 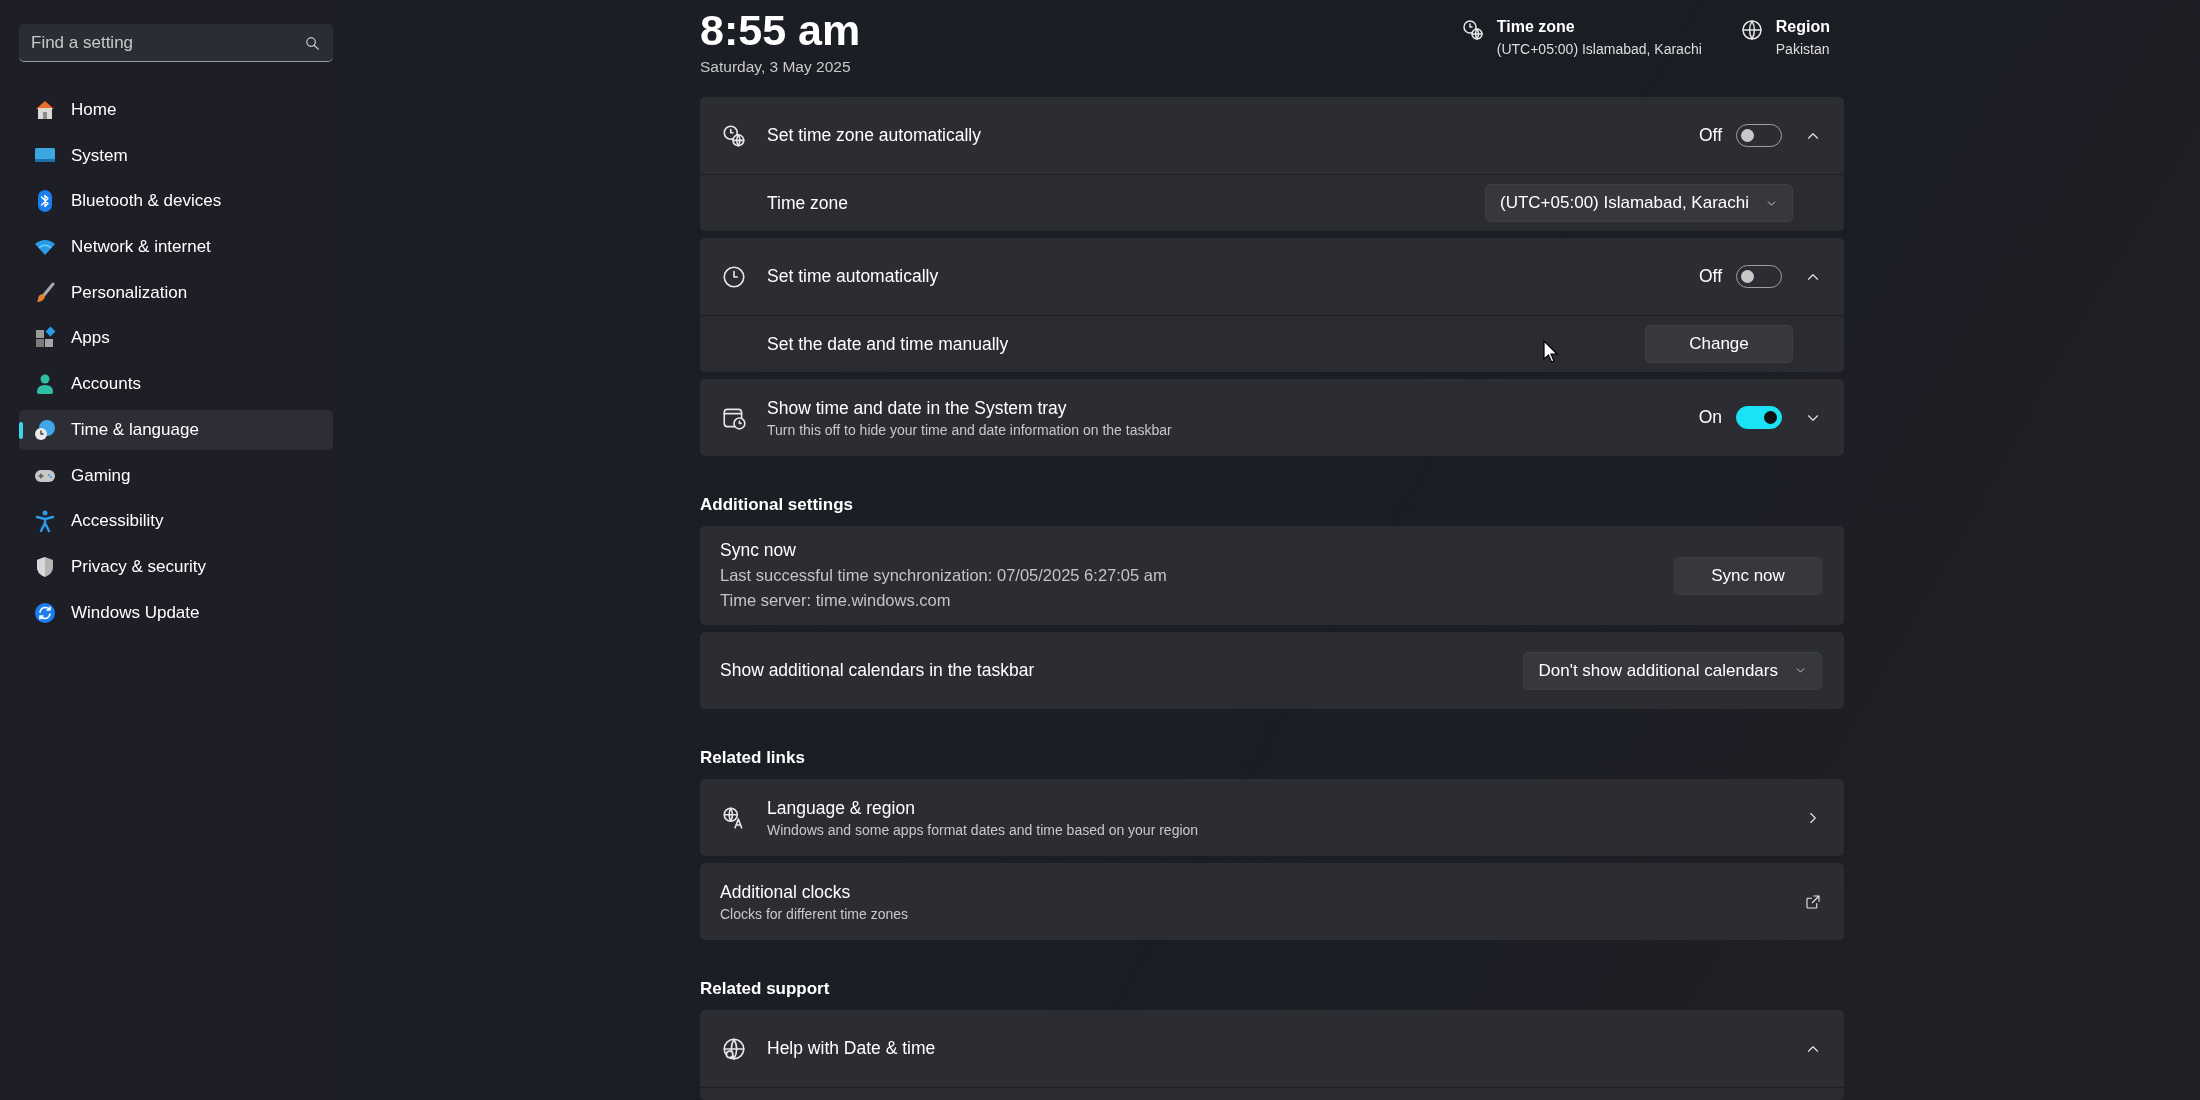 What do you see at coordinates (734, 1048) in the screenshot?
I see `globe-search-icon` at bounding box center [734, 1048].